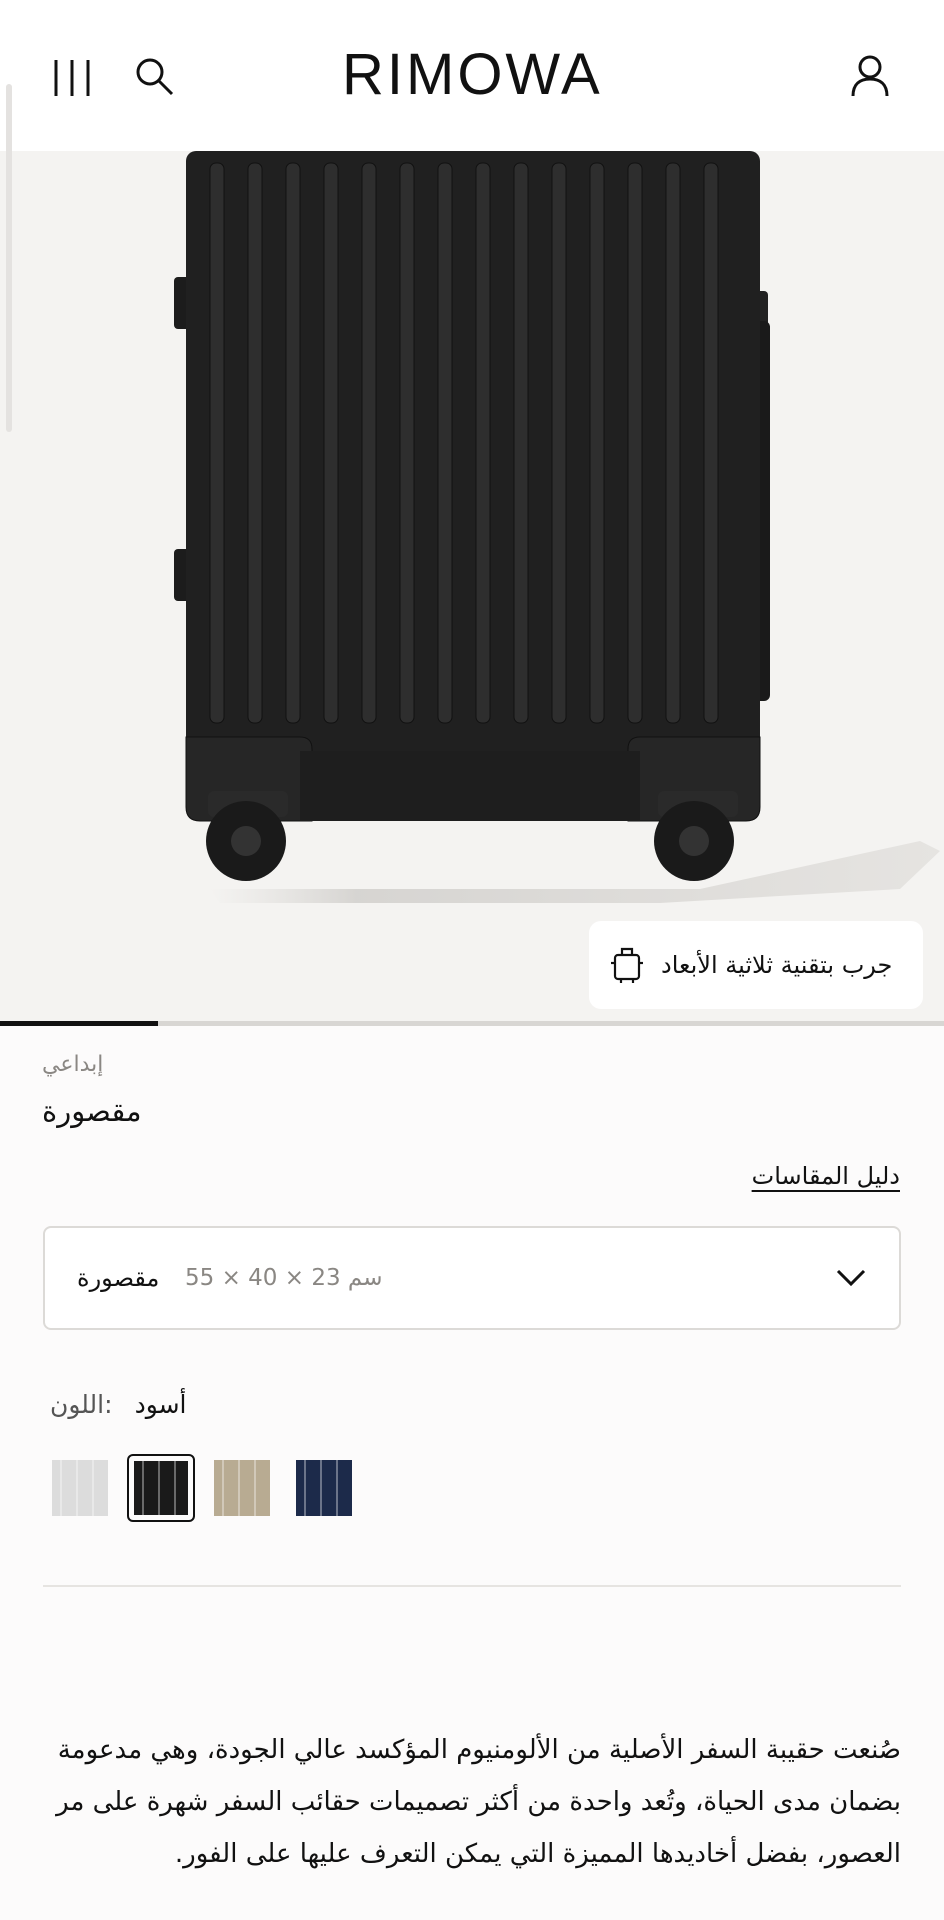  What do you see at coordinates (472, 1023) in the screenshot?
I see `gallery-progress` at bounding box center [472, 1023].